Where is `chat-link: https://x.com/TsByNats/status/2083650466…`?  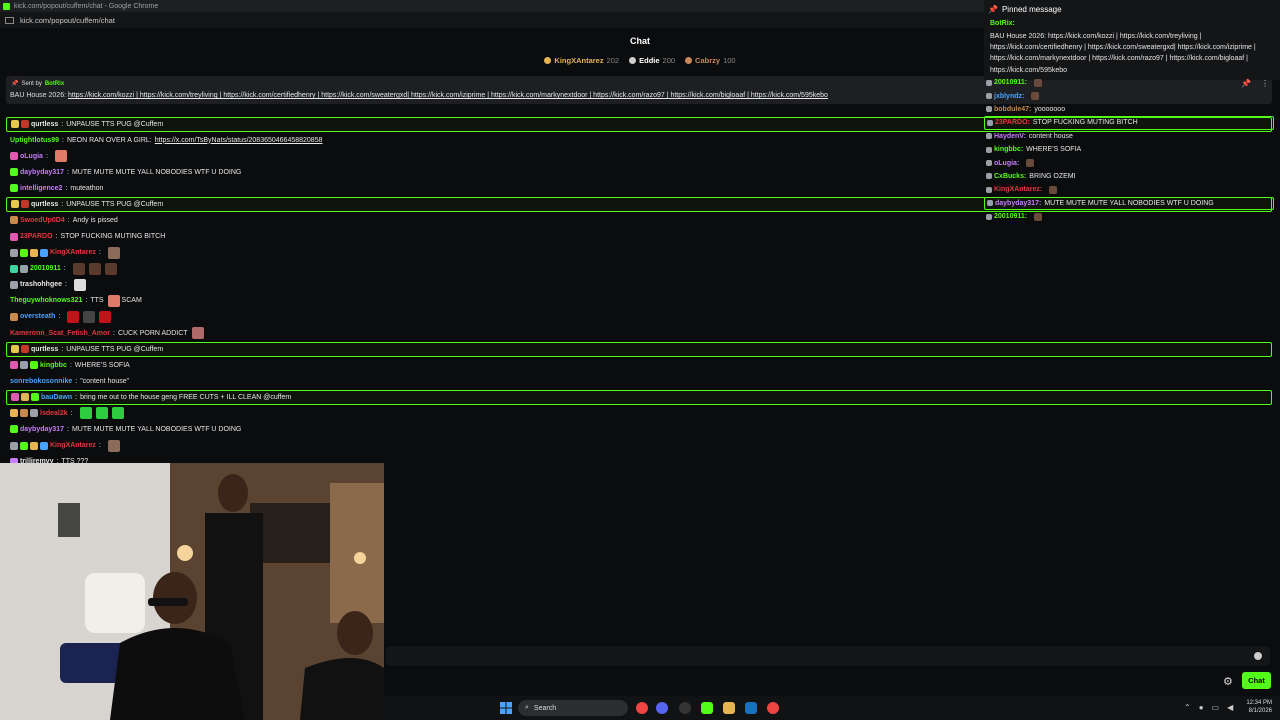
chat-link: https://x.com/TsByNats/status/2083650466… is located at coordinates (239, 140).